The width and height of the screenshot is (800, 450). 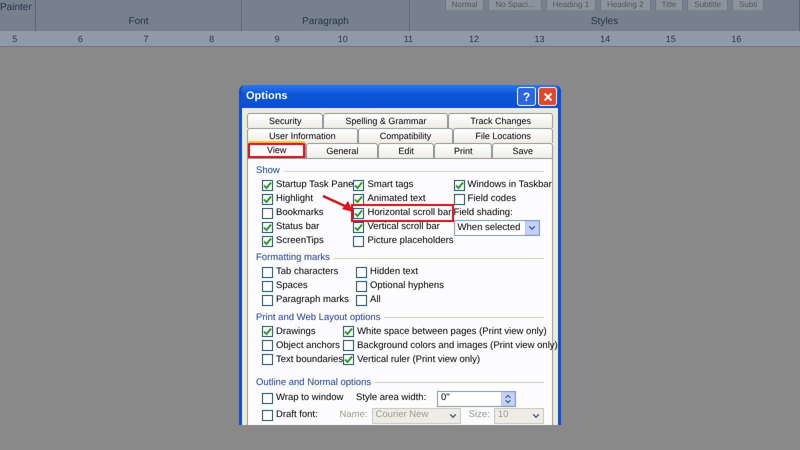 What do you see at coordinates (318, 317) in the screenshot?
I see `section-title: Print and Web Layout options` at bounding box center [318, 317].